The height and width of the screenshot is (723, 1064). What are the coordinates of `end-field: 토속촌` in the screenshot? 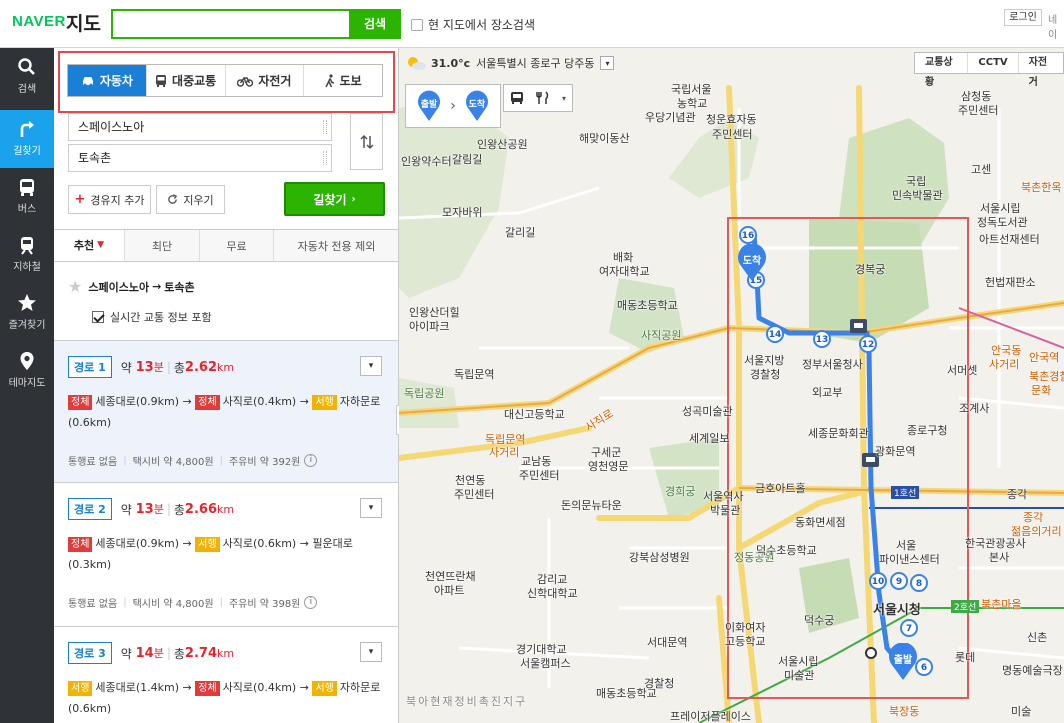 It's located at (200, 158).